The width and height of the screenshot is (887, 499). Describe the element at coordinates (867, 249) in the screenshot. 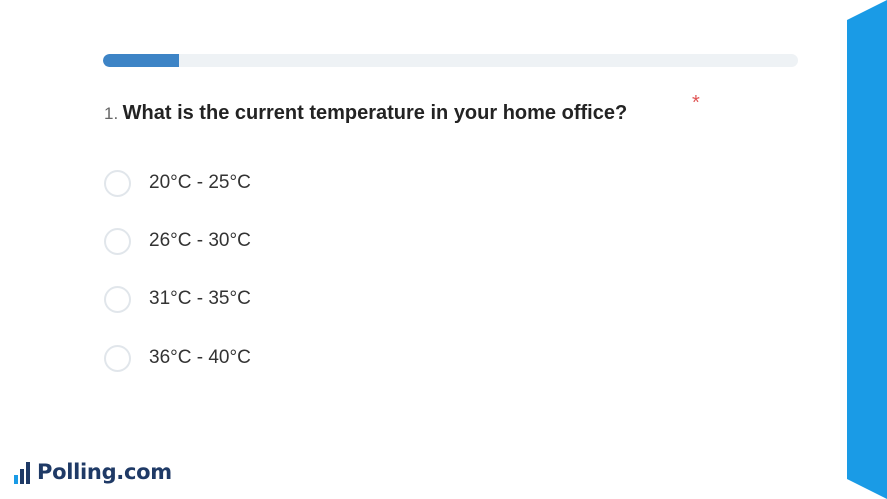

I see `decorative-side-band` at that location.